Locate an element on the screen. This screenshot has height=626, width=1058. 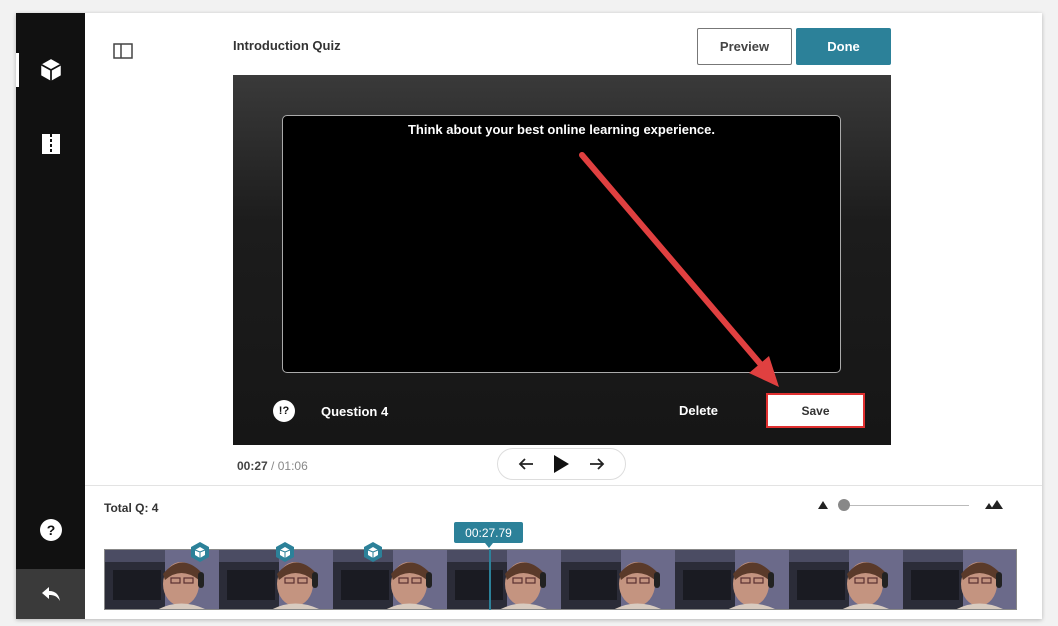
zoom-slider-thumb is located at coordinates (844, 505).